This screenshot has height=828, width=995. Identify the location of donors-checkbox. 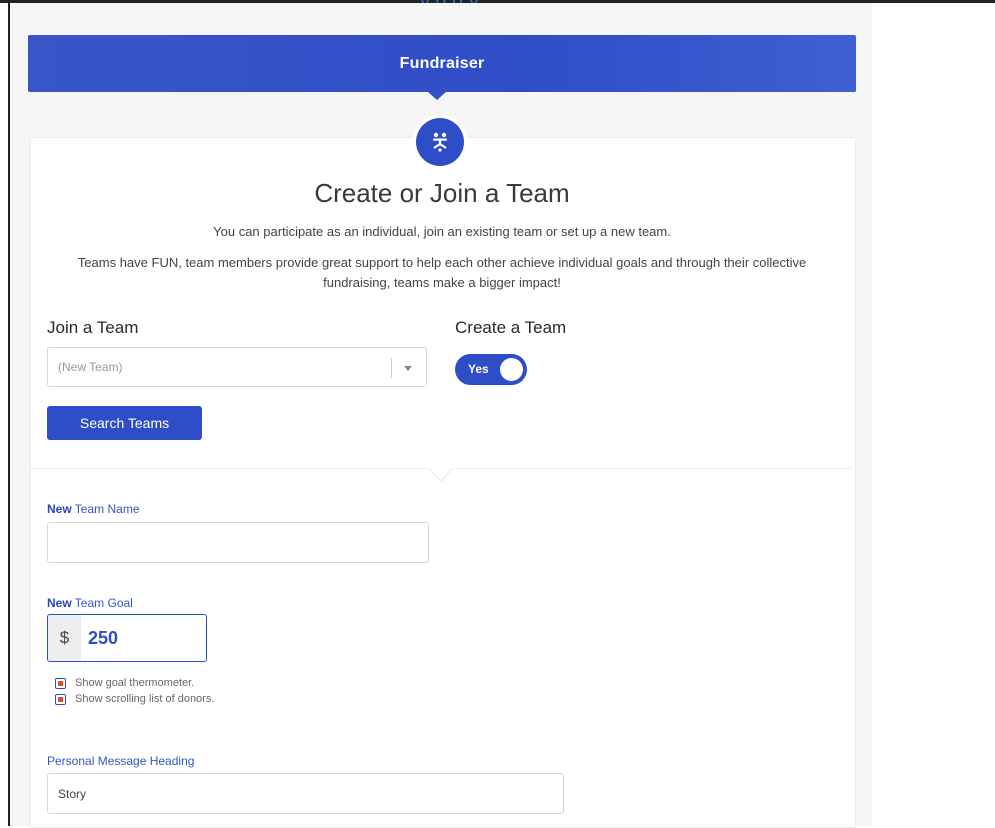
(60, 699).